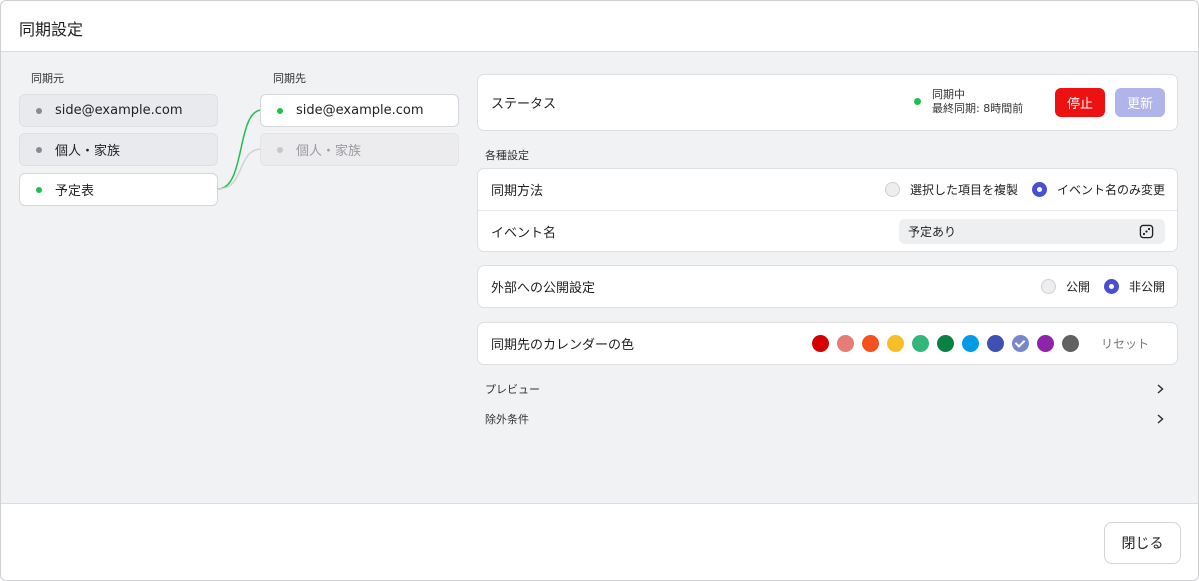 The height and width of the screenshot is (581, 1199). I want to click on source-item-label: 予定表, so click(75, 191).